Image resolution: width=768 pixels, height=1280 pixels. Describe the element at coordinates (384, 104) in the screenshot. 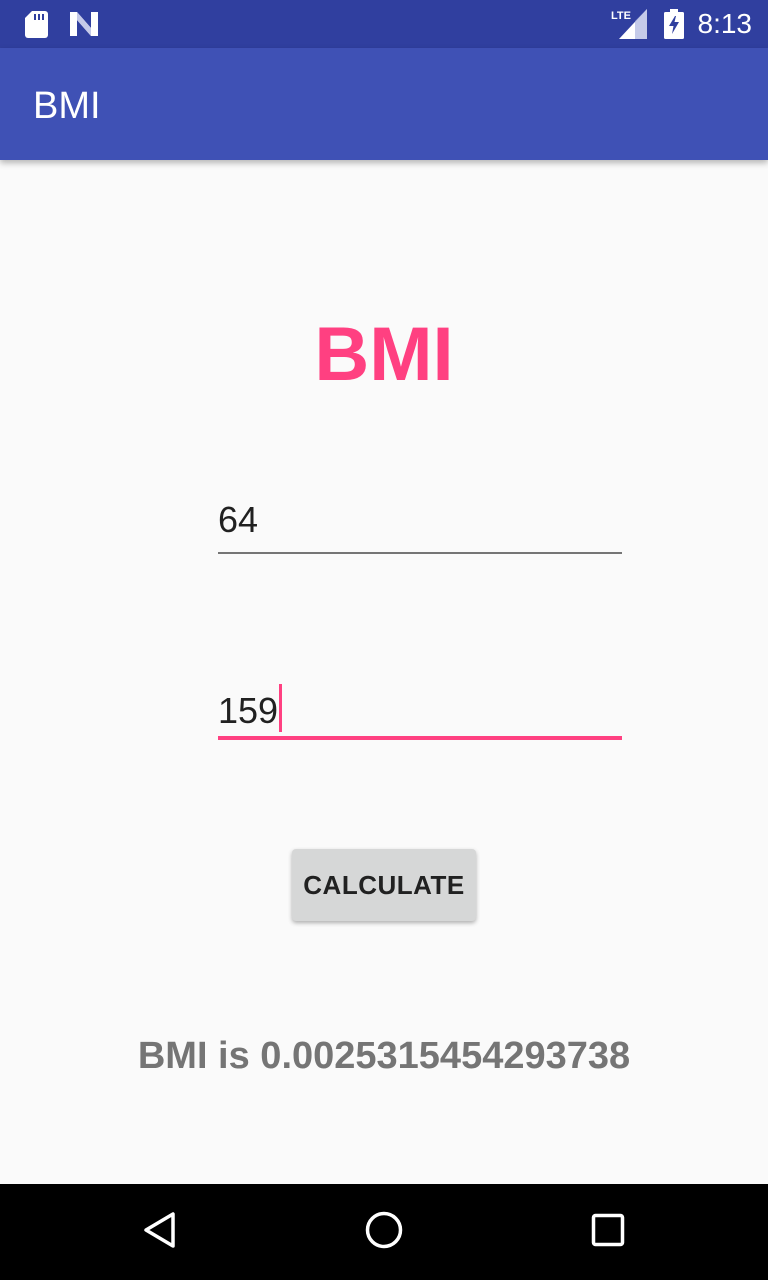

I see `app-bar: BMI` at that location.